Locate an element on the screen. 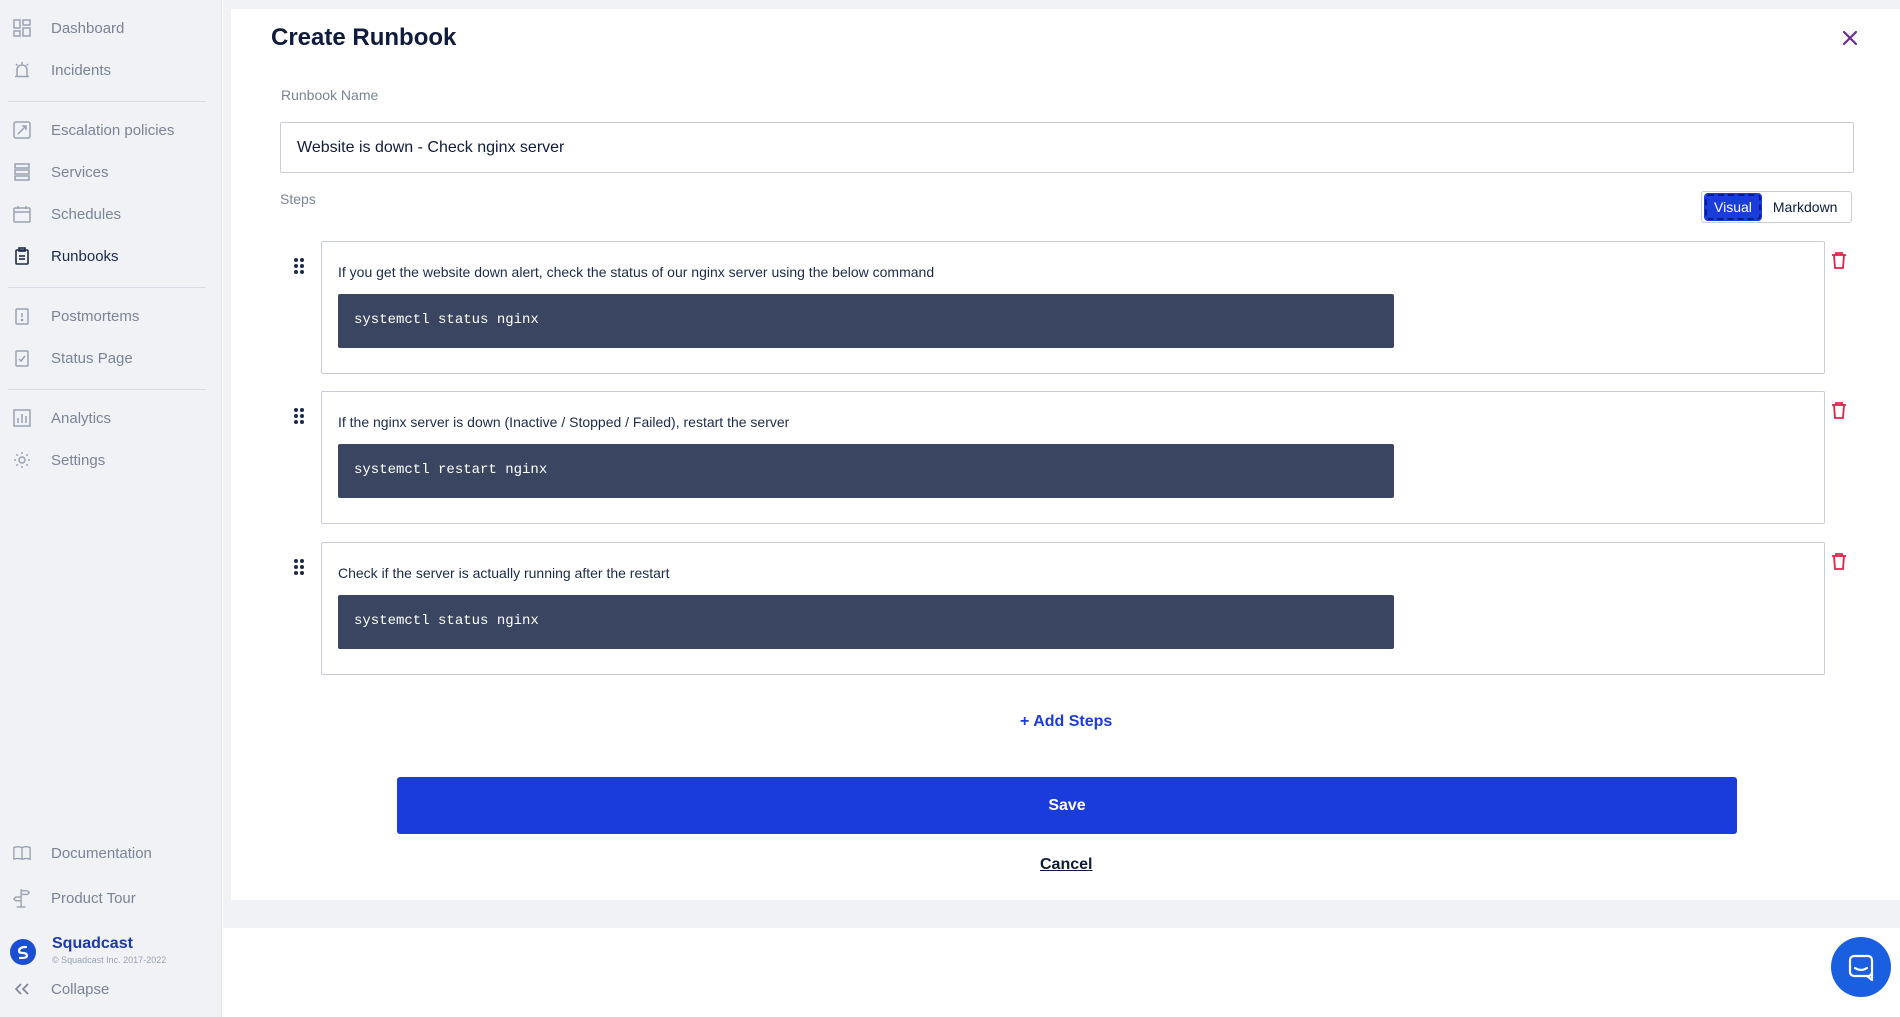  clipboard-icon is located at coordinates (22, 256).